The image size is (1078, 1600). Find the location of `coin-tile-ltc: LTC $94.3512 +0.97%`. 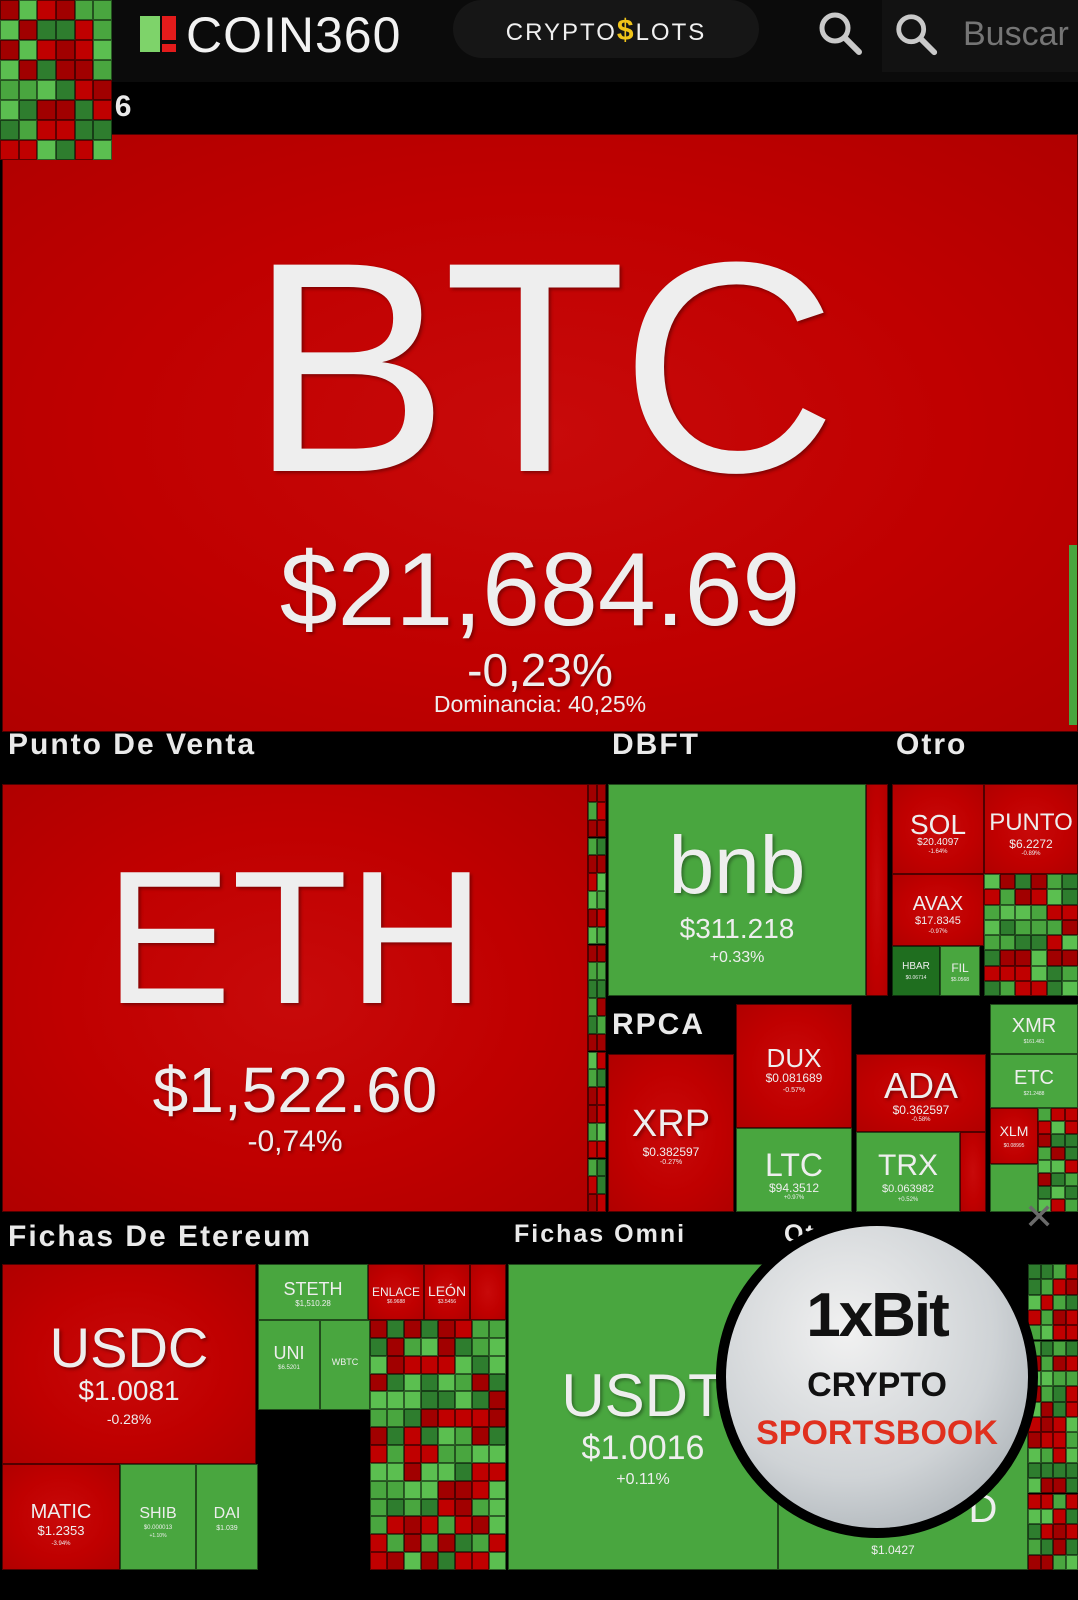

coin-tile-ltc: LTC $94.3512 +0.97% is located at coordinates (794, 1170).